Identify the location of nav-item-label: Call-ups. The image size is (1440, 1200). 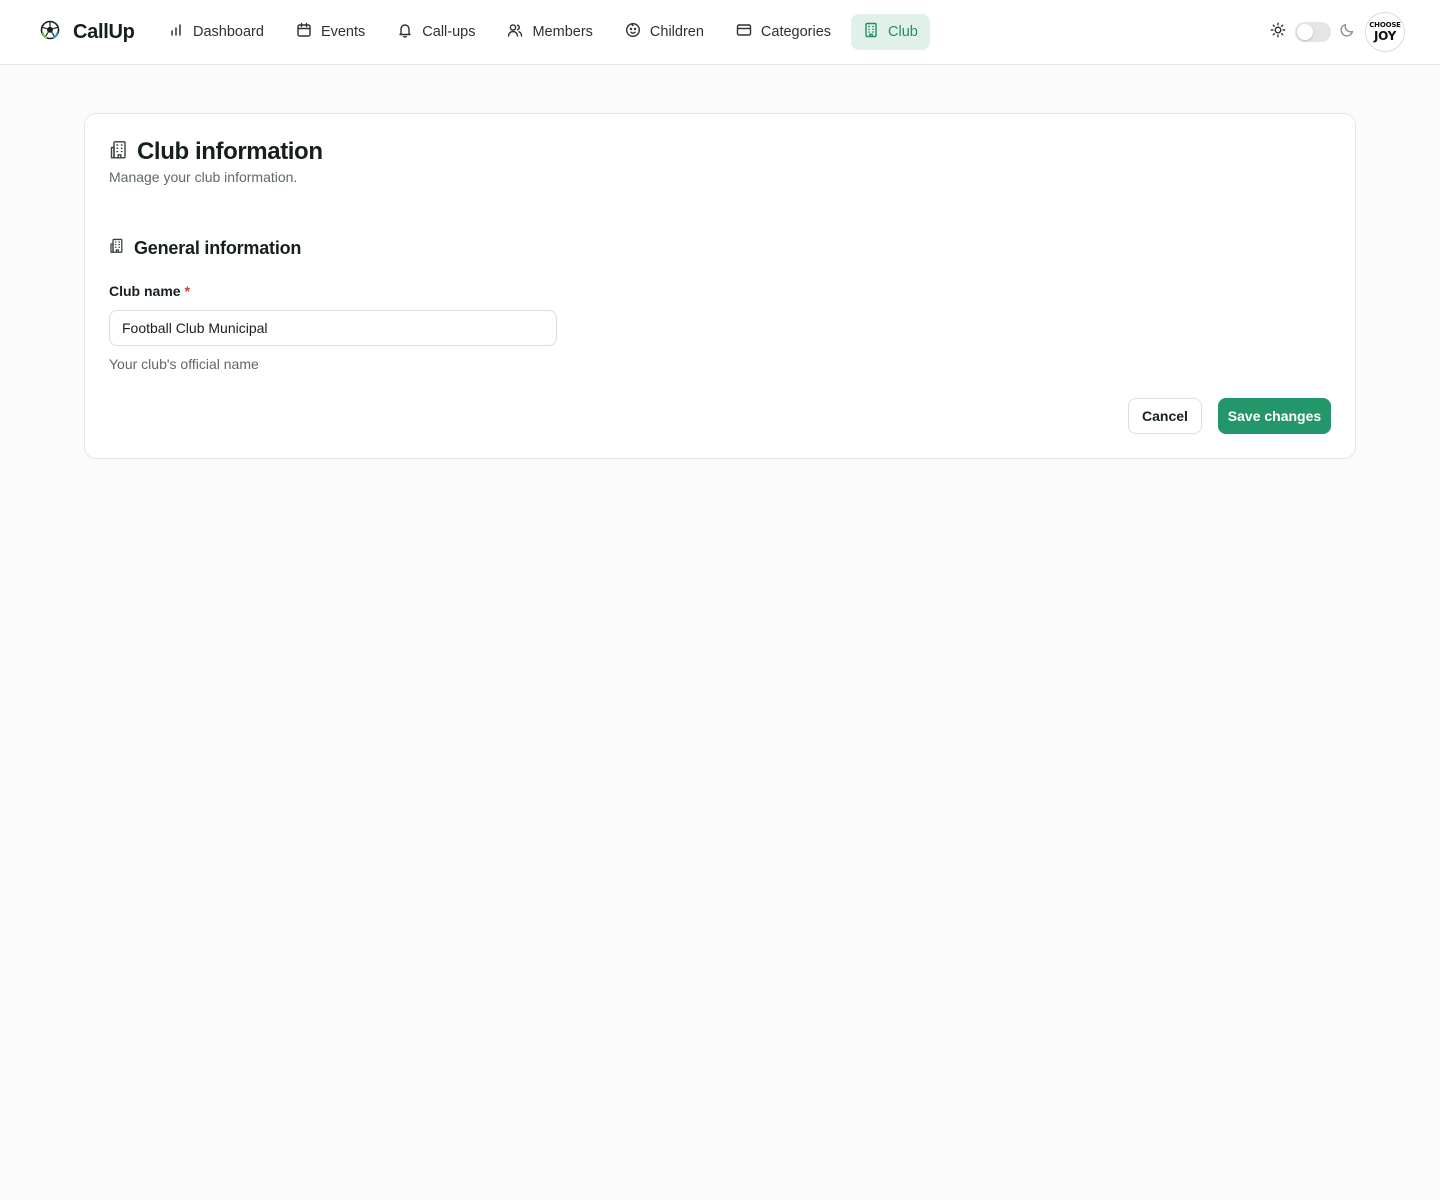
(449, 32).